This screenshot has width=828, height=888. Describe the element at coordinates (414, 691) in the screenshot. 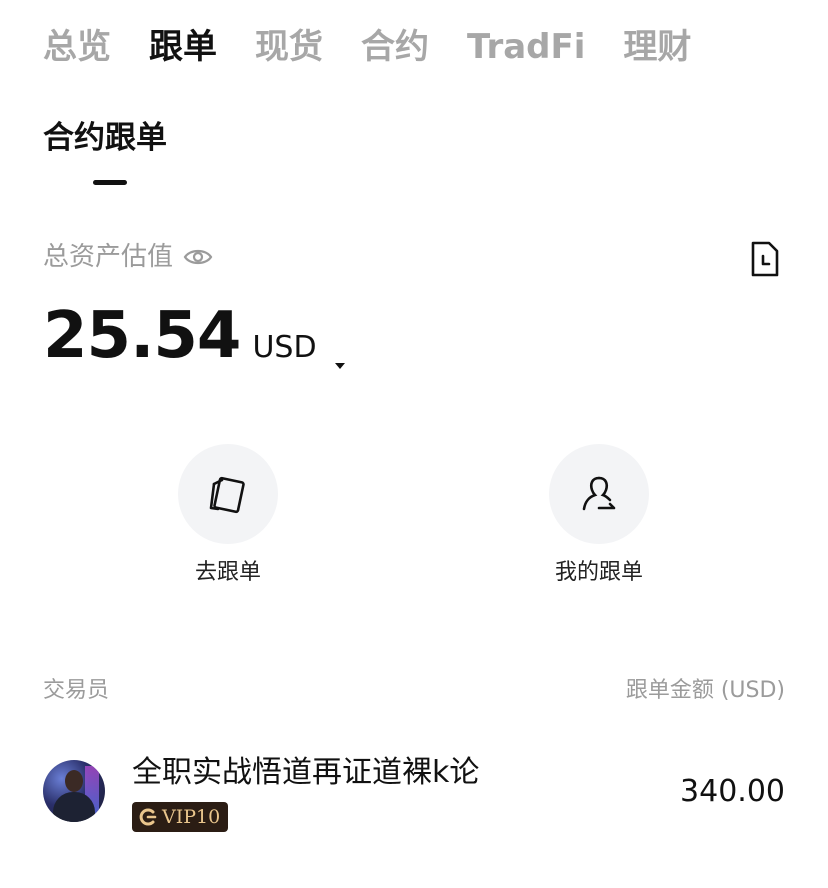

I see `trader-list-header: 交易员 跟单金额 (USD)` at that location.